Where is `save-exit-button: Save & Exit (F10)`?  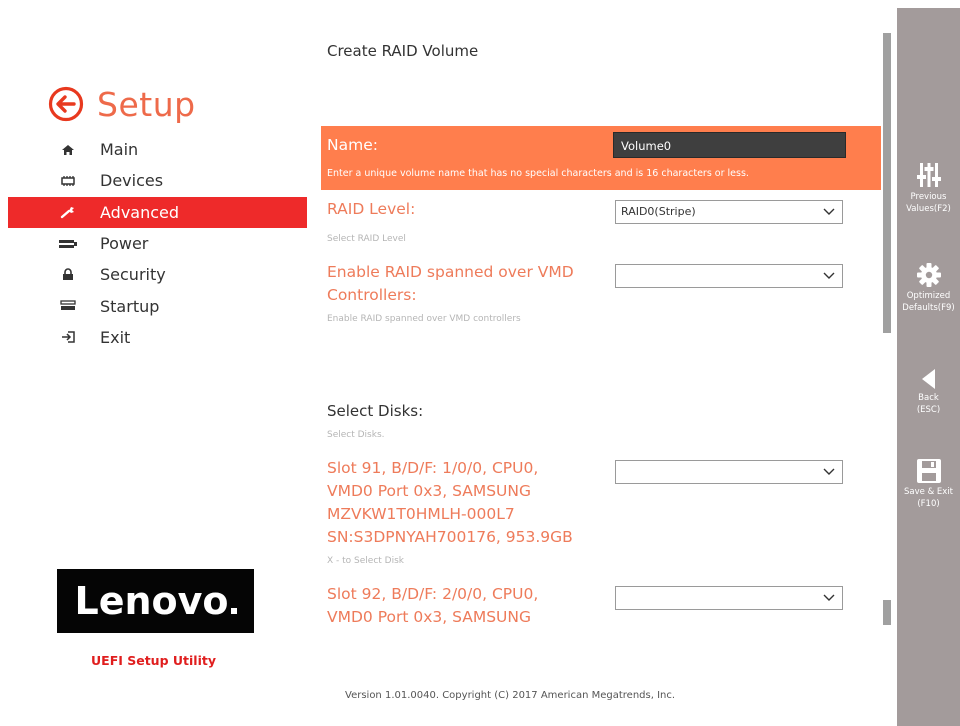
save-exit-button: Save & Exit (F10) is located at coordinates (928, 484).